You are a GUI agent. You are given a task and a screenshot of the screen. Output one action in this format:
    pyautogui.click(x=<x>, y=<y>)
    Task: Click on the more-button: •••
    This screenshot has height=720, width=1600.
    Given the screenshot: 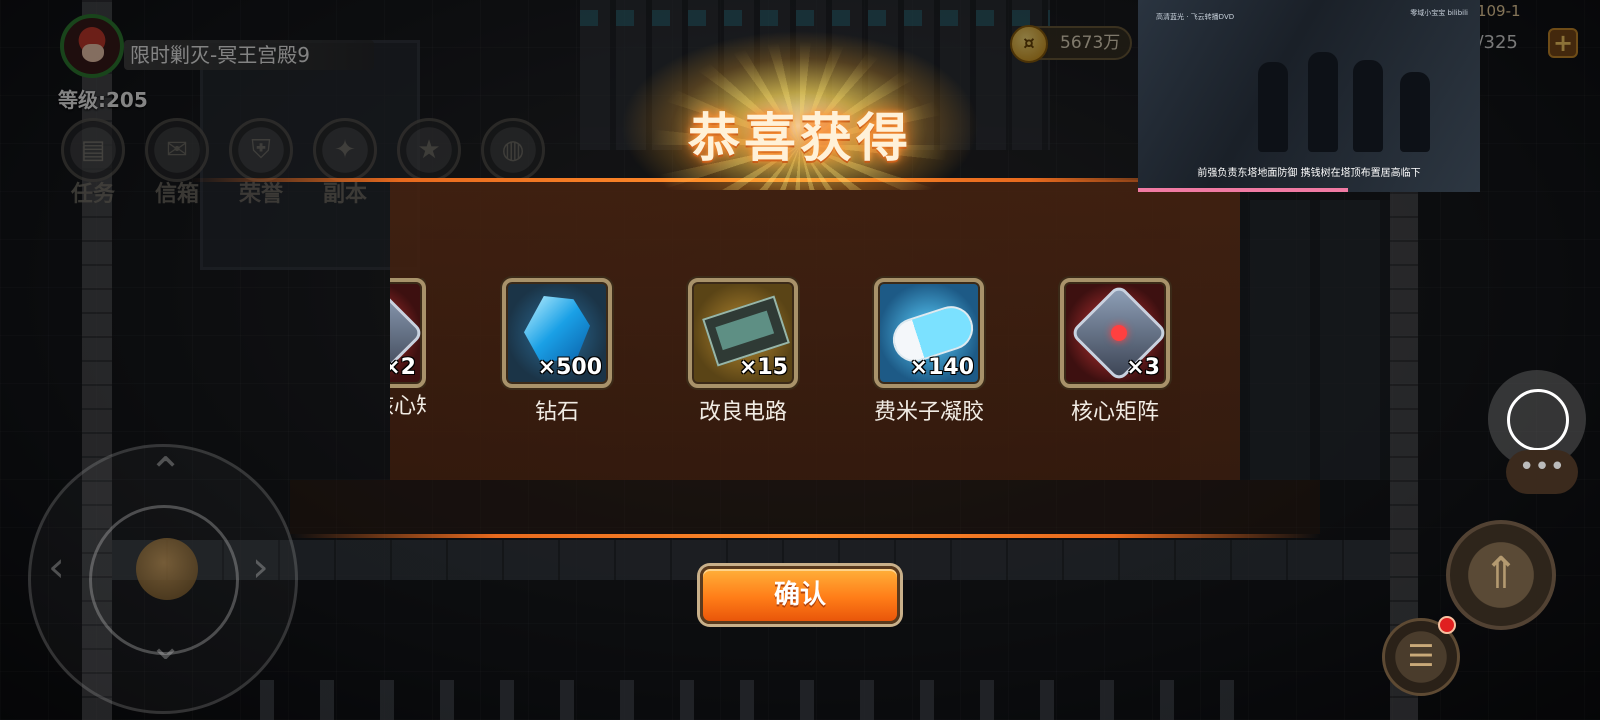 What is the action you would take?
    pyautogui.click(x=1542, y=472)
    